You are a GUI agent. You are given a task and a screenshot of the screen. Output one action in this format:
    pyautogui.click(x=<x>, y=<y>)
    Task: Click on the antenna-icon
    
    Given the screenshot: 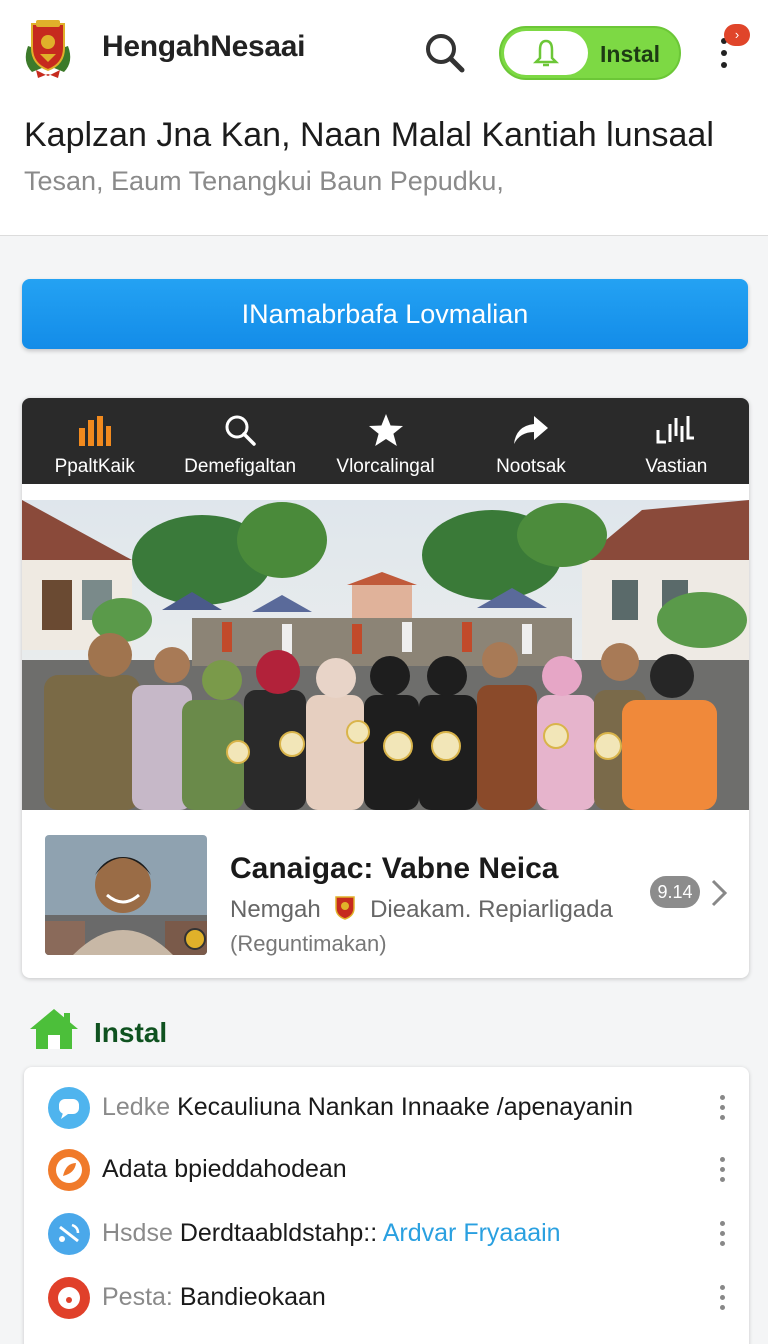 What is the action you would take?
    pyautogui.click(x=69, y=1234)
    